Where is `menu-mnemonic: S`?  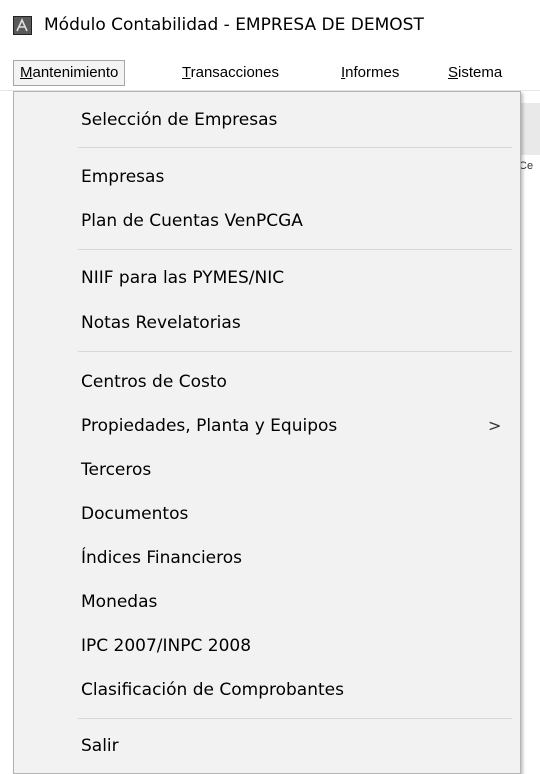
menu-mnemonic: S is located at coordinates (453, 72).